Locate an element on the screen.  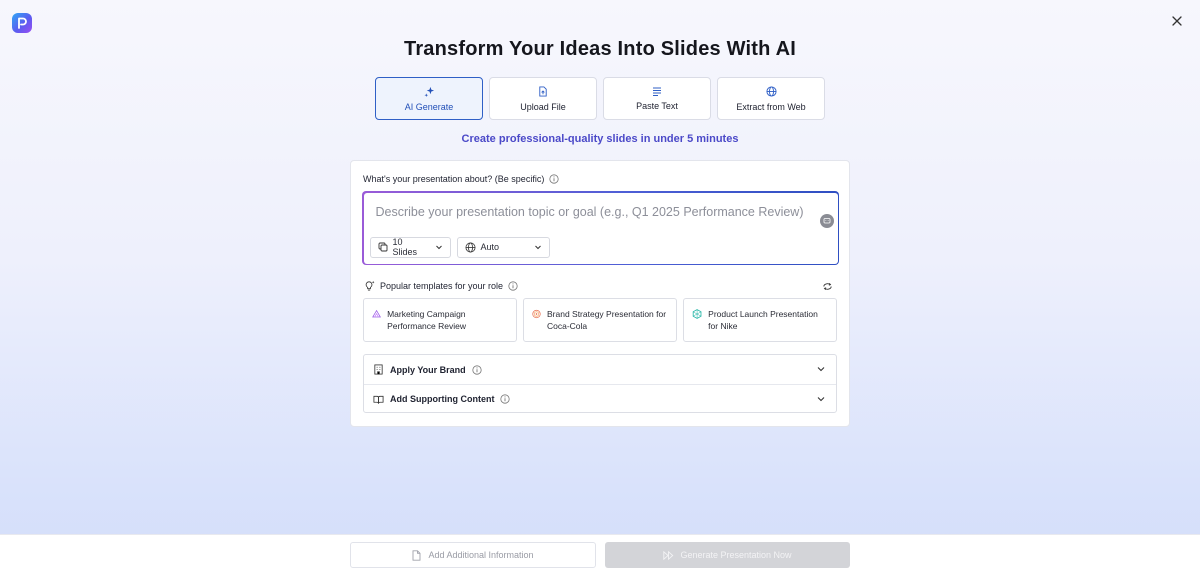
tab-label: Paste Text is located at coordinates (657, 106).